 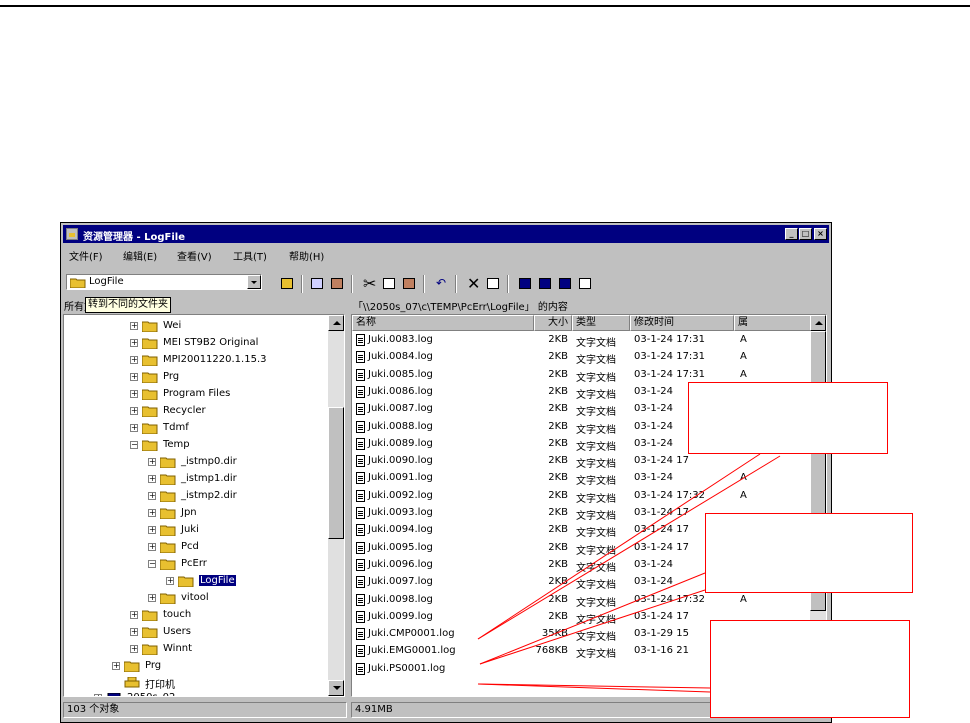 What do you see at coordinates (670, 357) in the screenshot?
I see `file-modified: 03-1-24 17:31` at bounding box center [670, 357].